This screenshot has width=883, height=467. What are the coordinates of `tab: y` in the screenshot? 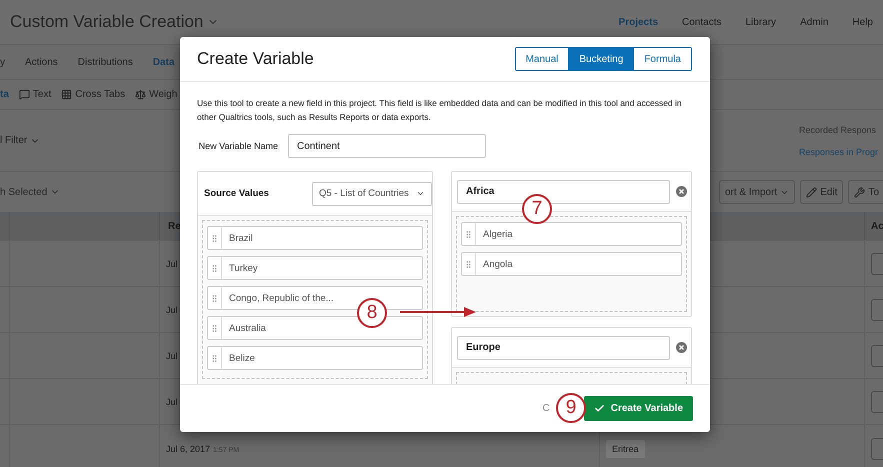 It's located at (2, 62).